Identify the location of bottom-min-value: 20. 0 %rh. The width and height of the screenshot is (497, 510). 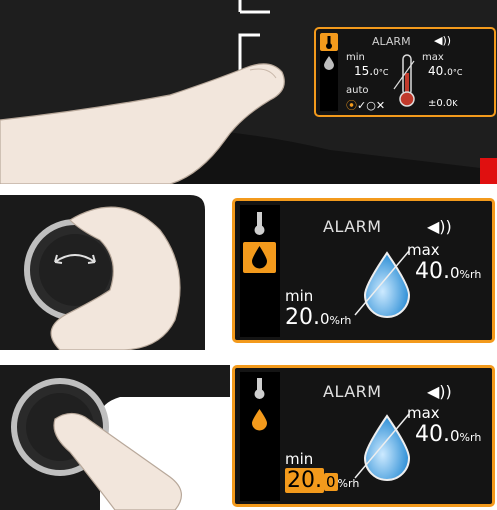
(322, 480).